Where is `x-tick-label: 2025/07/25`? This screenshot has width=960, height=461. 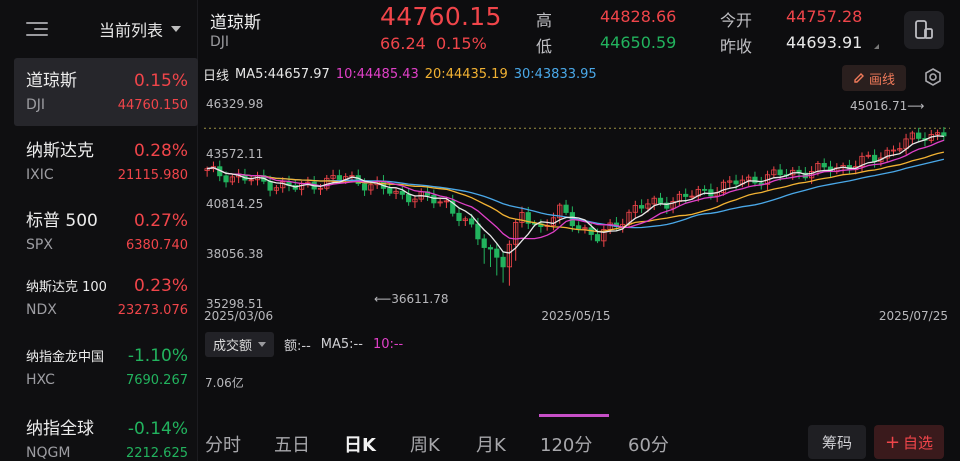 x-tick-label: 2025/07/25 is located at coordinates (913, 316).